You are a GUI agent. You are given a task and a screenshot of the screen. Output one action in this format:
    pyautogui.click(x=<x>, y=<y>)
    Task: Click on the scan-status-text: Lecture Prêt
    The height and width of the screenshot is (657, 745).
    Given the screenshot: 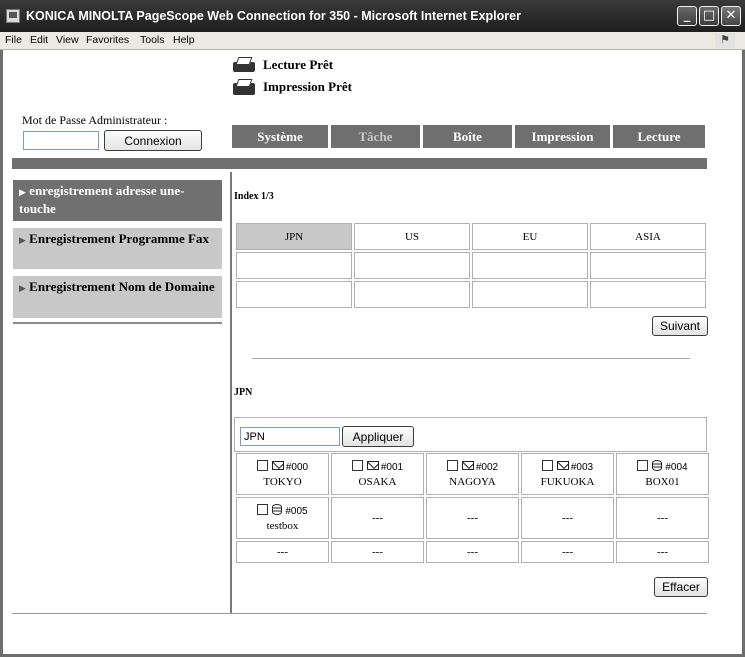 What is the action you would take?
    pyautogui.click(x=298, y=64)
    